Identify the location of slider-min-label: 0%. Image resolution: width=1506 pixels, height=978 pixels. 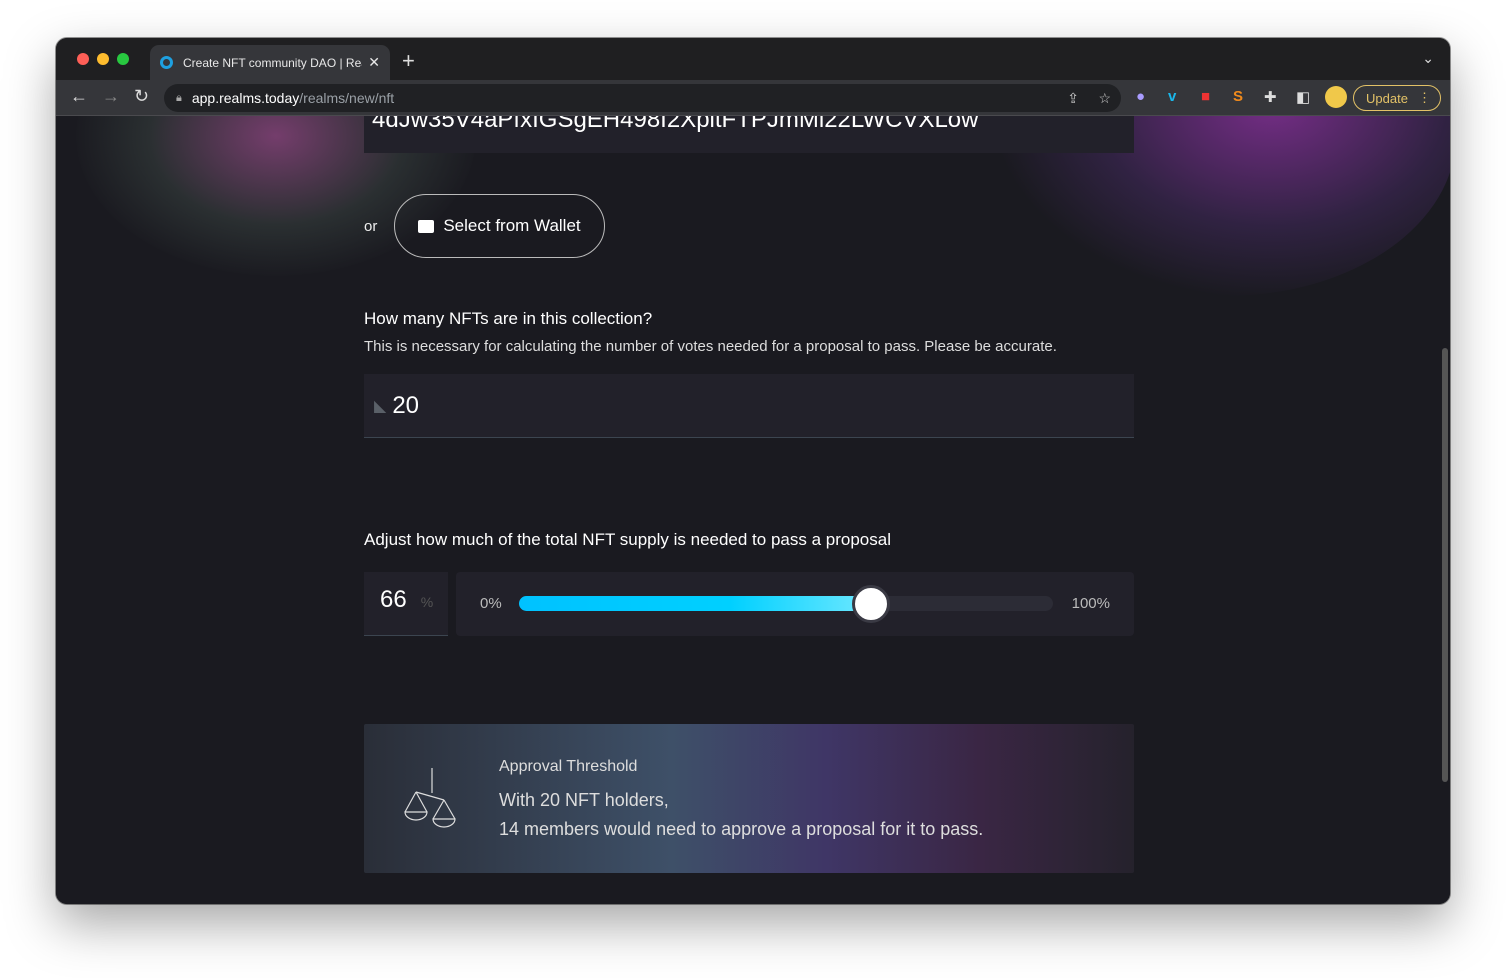
(491, 603).